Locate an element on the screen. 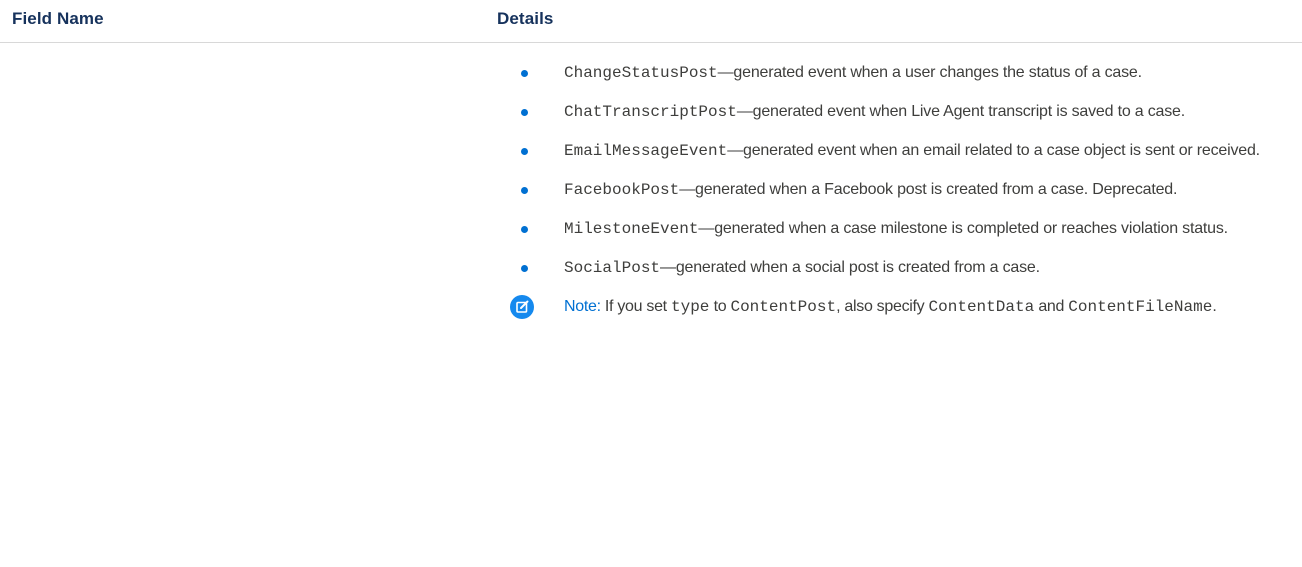 The width and height of the screenshot is (1302, 567). edit-note-icon is located at coordinates (522, 307).